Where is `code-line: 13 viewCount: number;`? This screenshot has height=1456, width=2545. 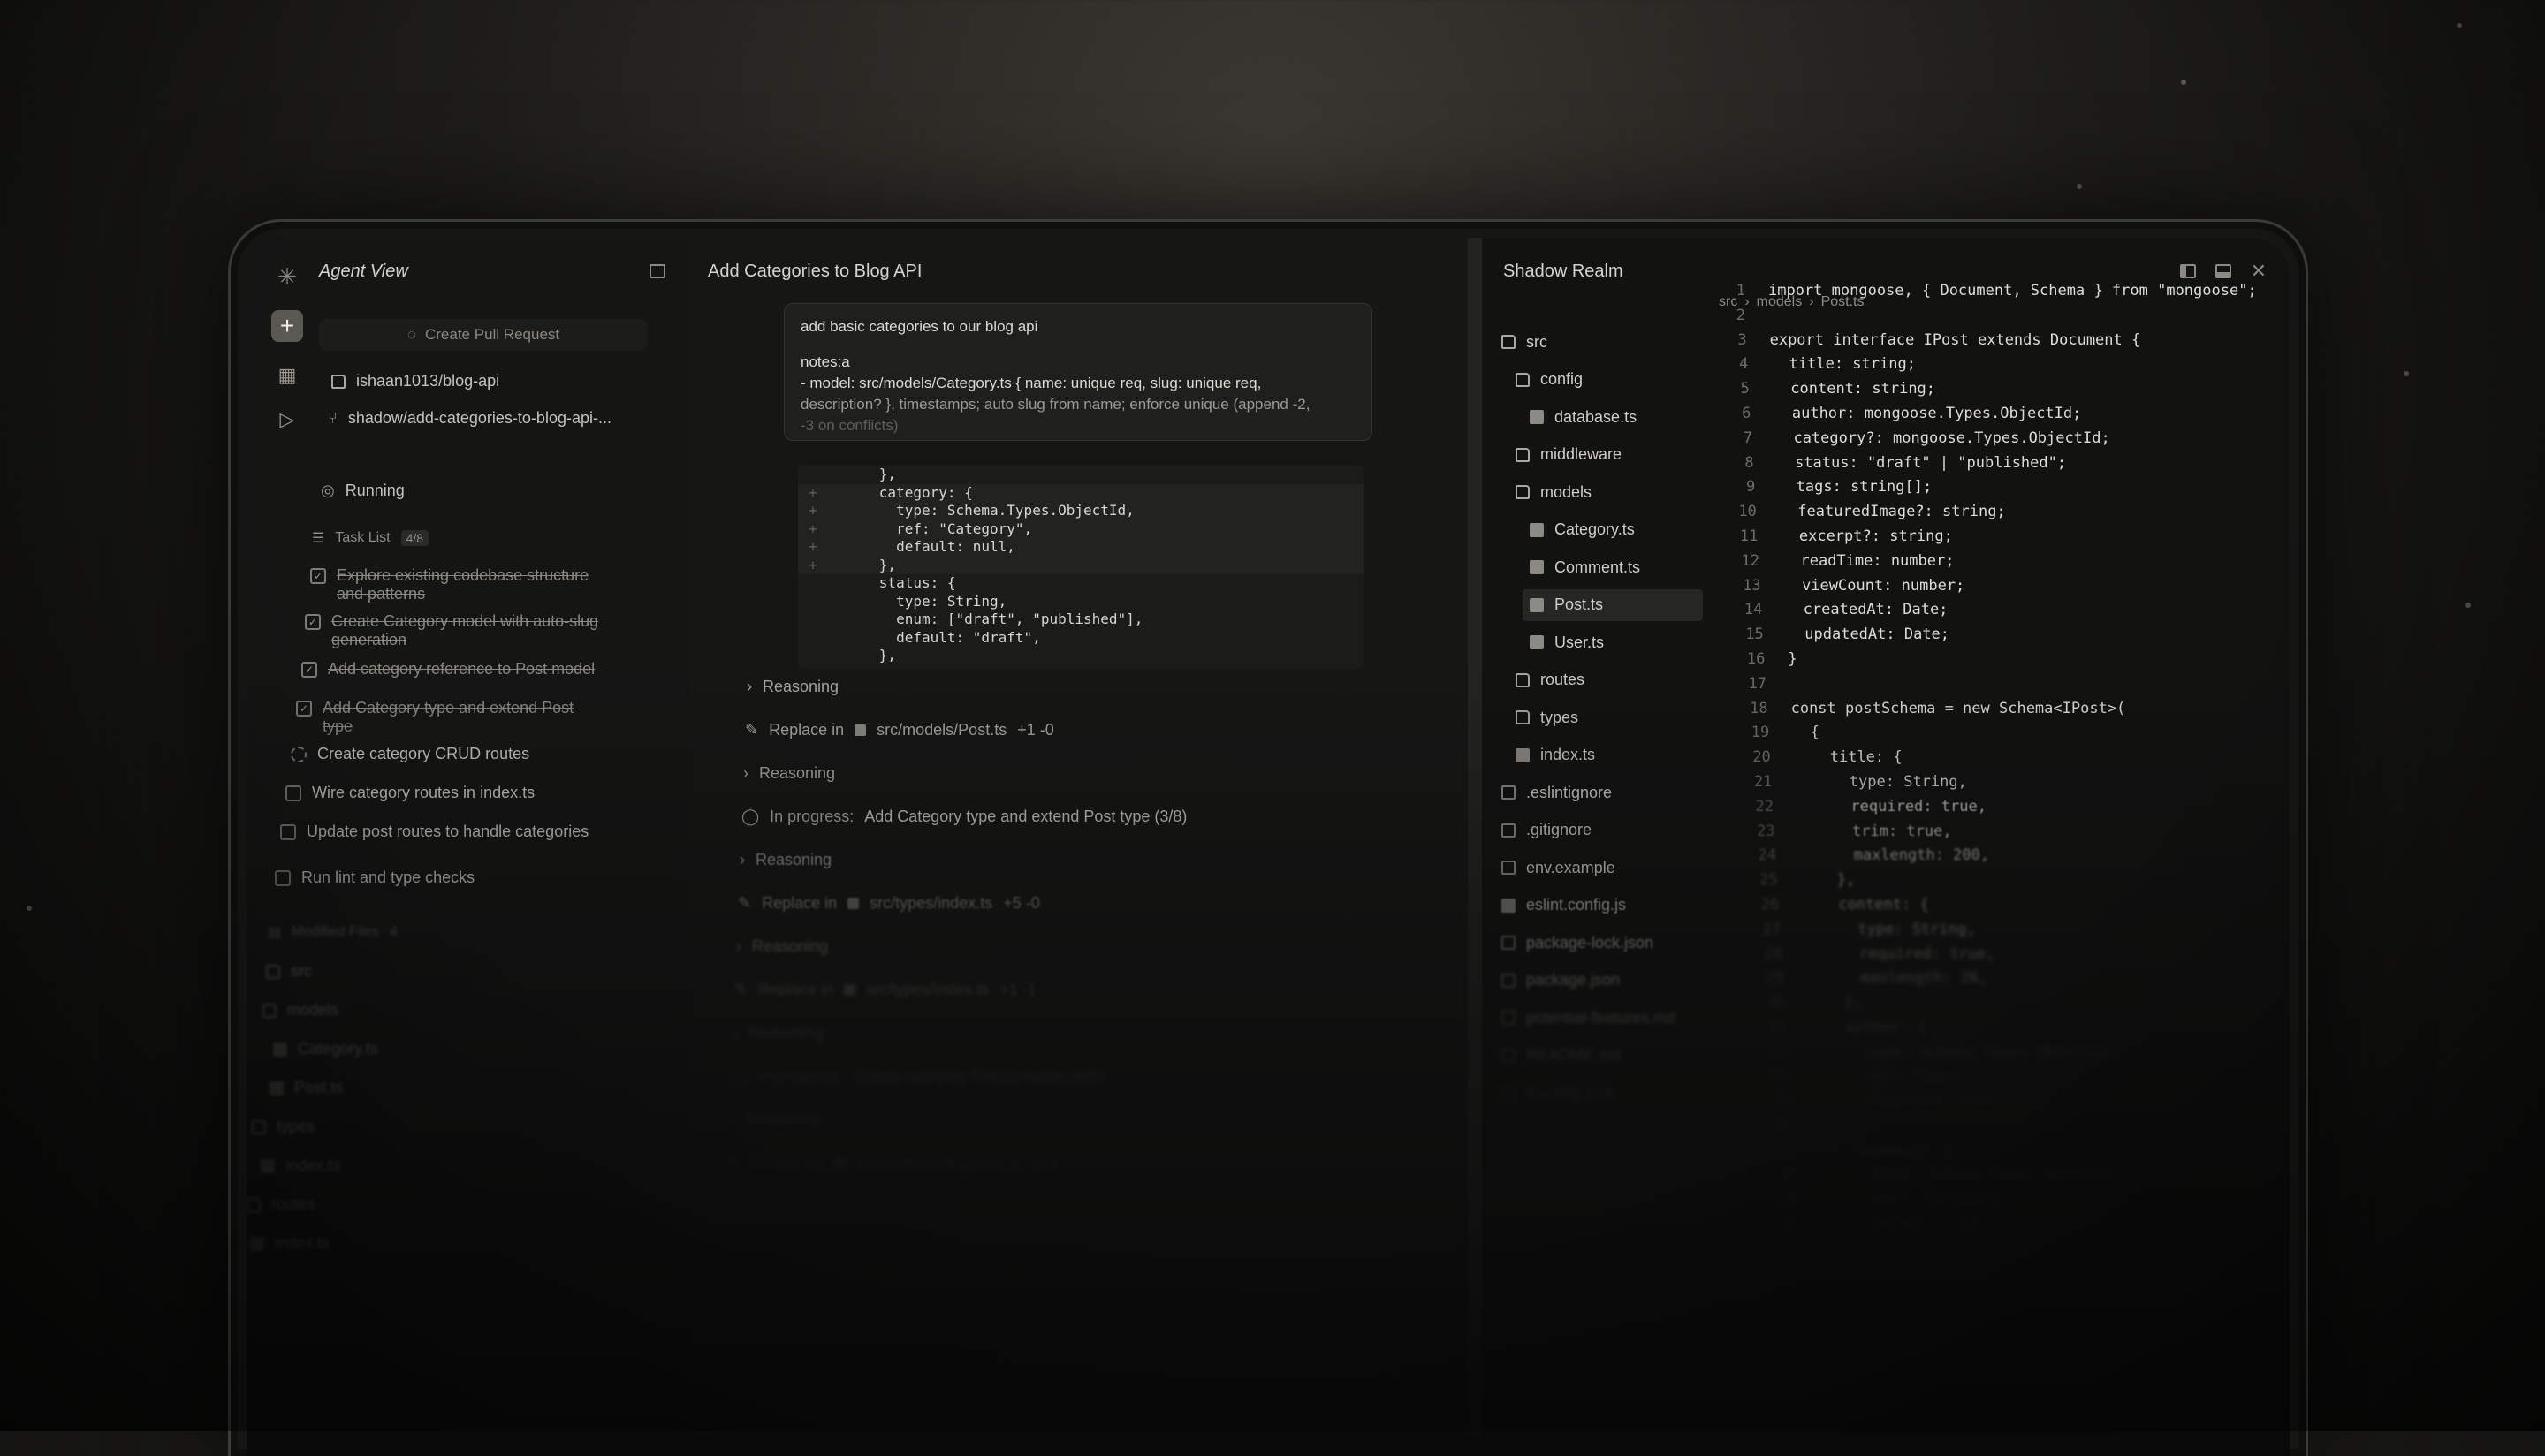 code-line: 13 viewCount: number; is located at coordinates (1845, 586).